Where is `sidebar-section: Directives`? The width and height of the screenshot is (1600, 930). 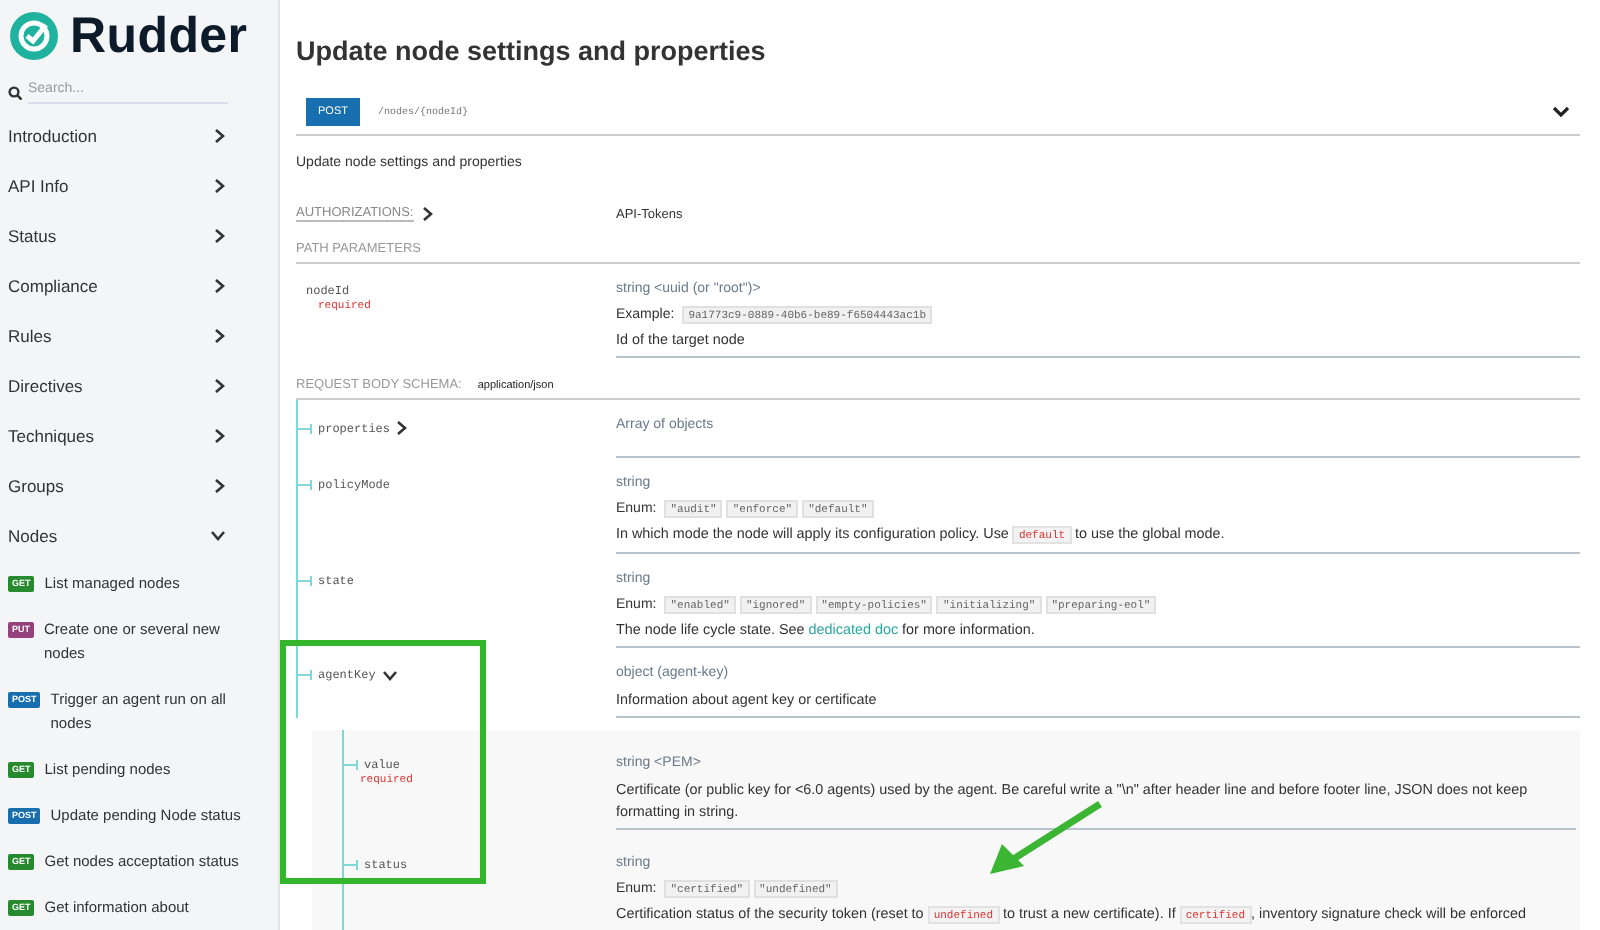
sidebar-section: Directives is located at coordinates (139, 385).